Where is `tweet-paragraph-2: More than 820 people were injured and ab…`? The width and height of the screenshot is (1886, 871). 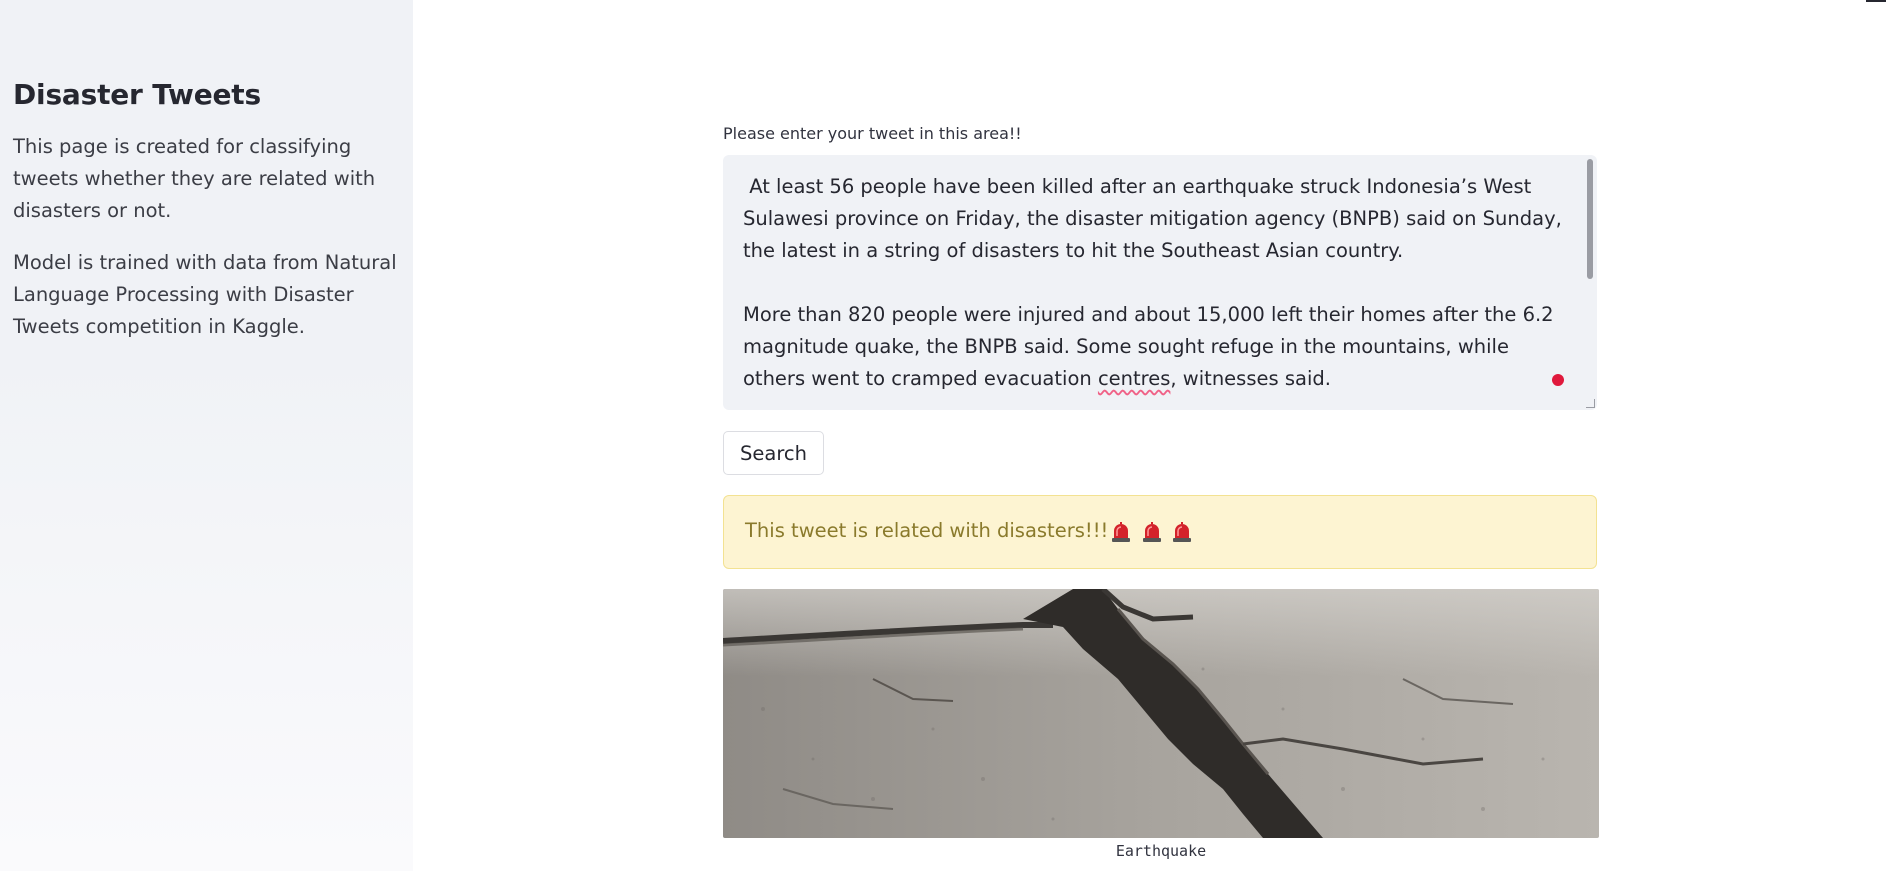
tweet-paragraph-2: More than 820 people were injured and ab… is located at coordinates (1151, 346).